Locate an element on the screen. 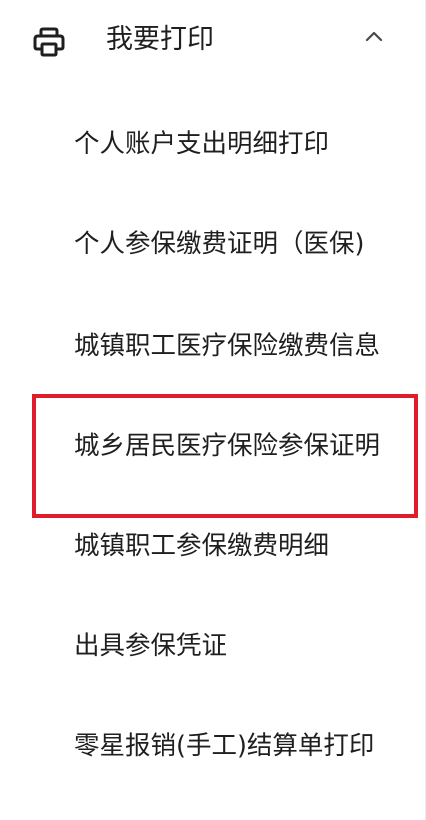  menu-item-label: 城镇职工医疗保险缴费信息 is located at coordinates (227, 346).